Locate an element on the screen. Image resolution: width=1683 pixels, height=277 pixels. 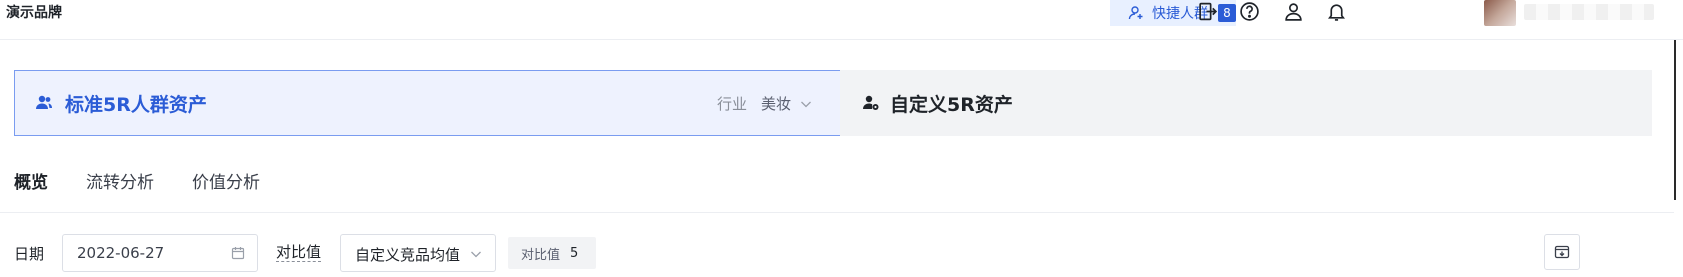
industry-label: 行业 is located at coordinates (731, 104).